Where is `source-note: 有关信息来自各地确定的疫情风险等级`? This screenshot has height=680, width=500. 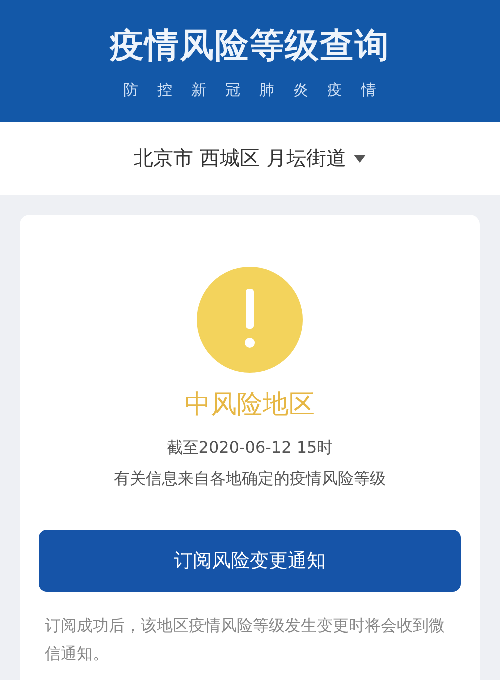
source-note: 有关信息来自各地确定的疫情风险等级 is located at coordinates (250, 479).